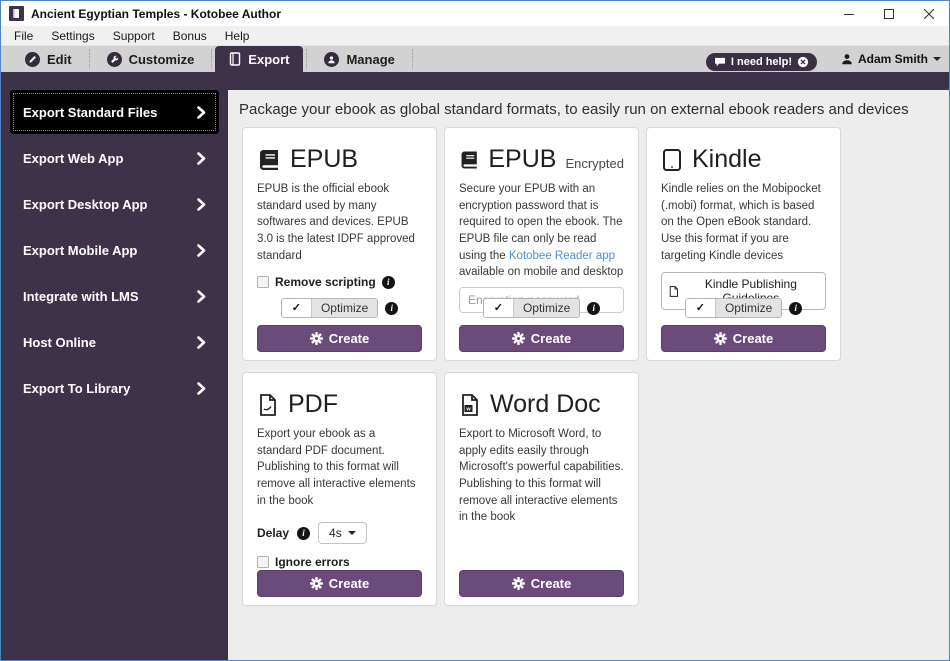 This screenshot has height=661, width=950. I want to click on dismiss-help-icon, so click(803, 62).